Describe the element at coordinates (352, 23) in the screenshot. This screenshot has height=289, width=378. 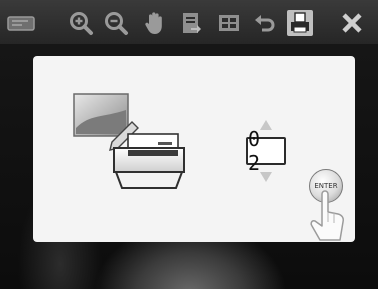
I see `close-icon` at that location.